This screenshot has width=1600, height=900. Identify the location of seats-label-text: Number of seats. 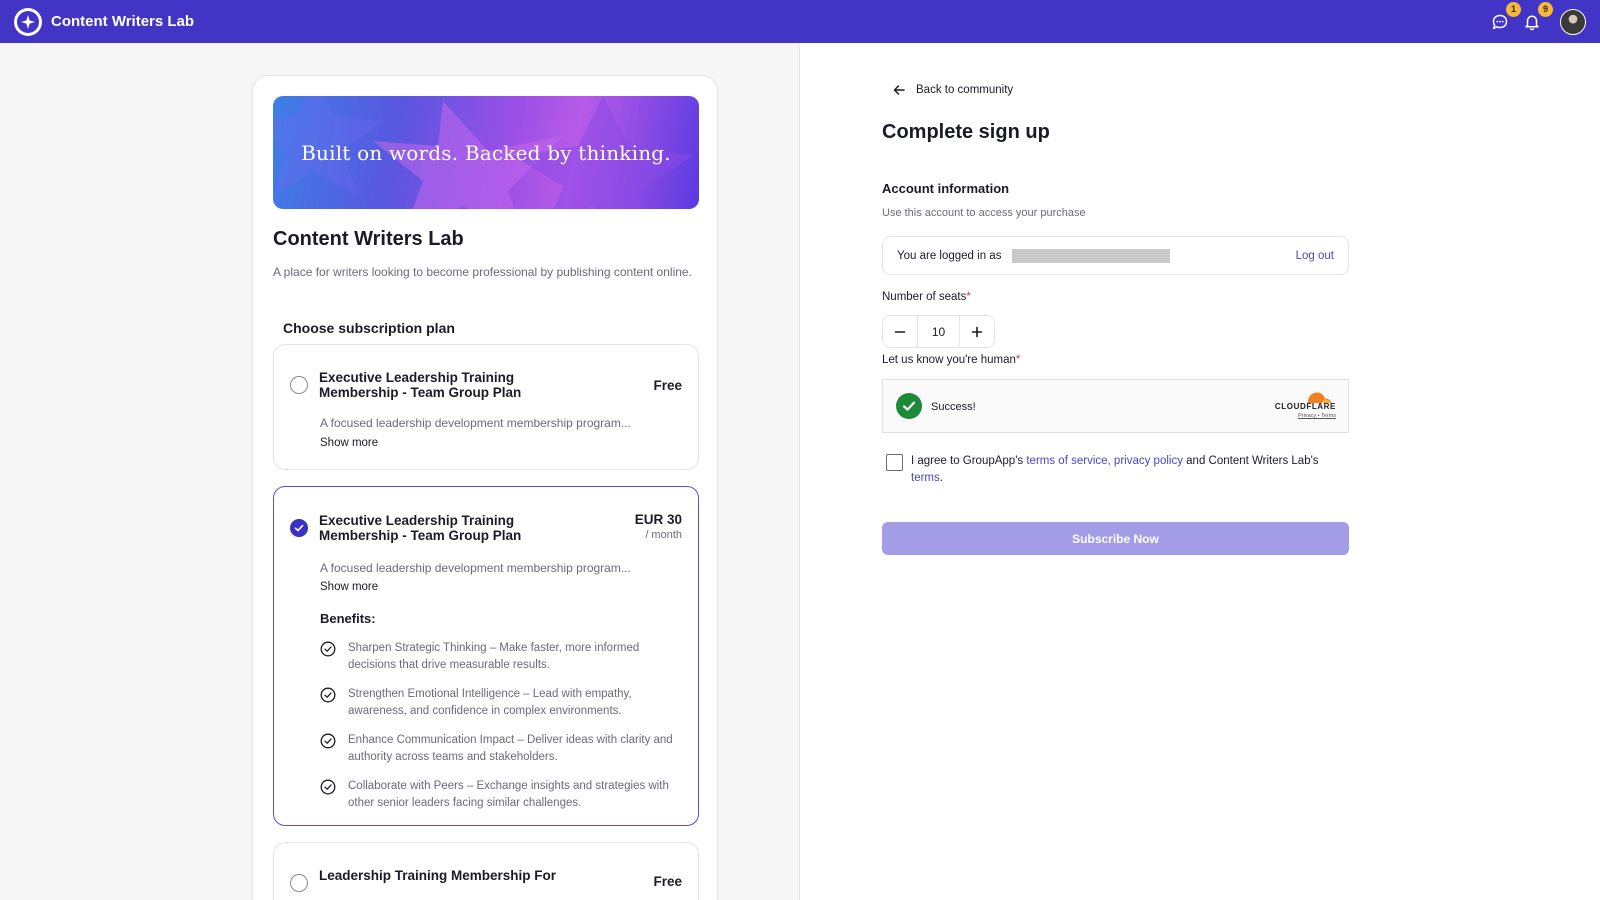
(924, 297).